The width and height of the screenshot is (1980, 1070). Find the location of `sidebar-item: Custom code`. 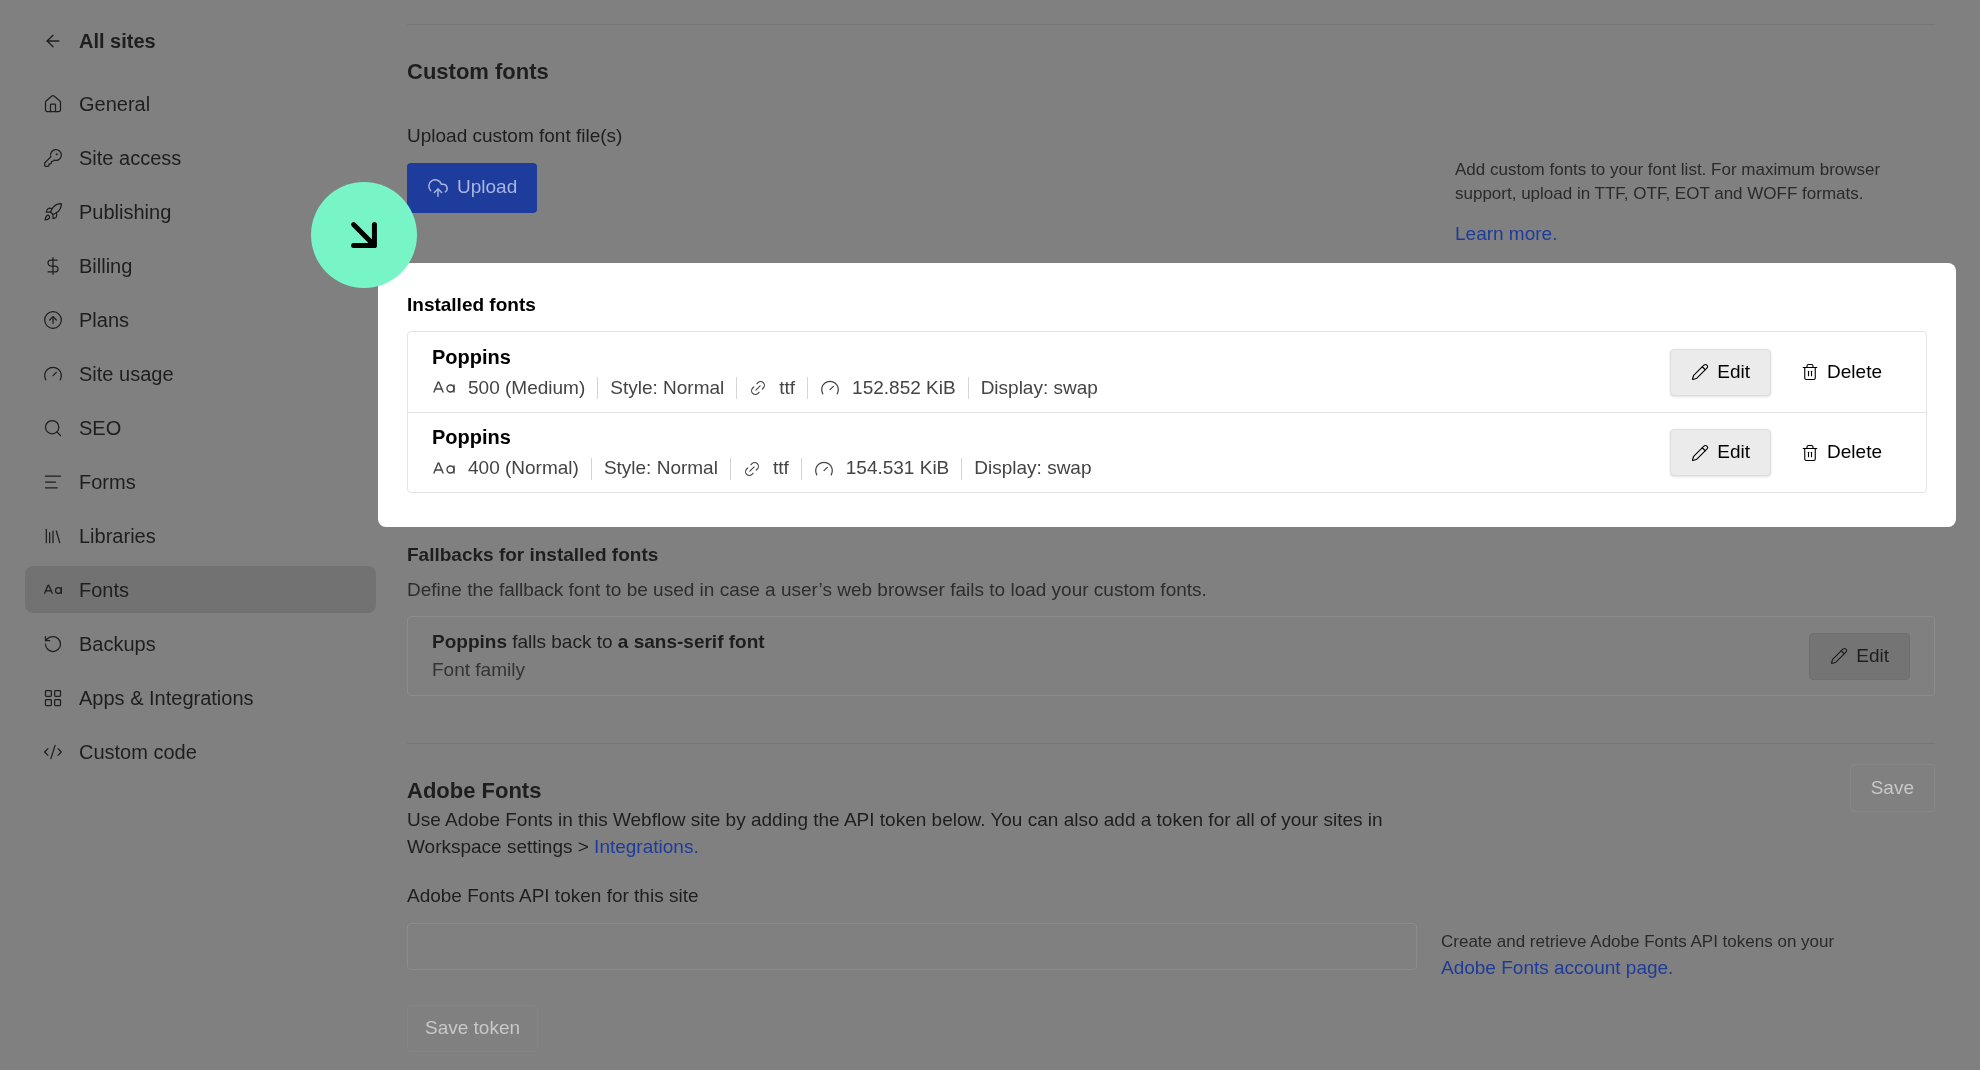

sidebar-item: Custom code is located at coordinates (200, 751).